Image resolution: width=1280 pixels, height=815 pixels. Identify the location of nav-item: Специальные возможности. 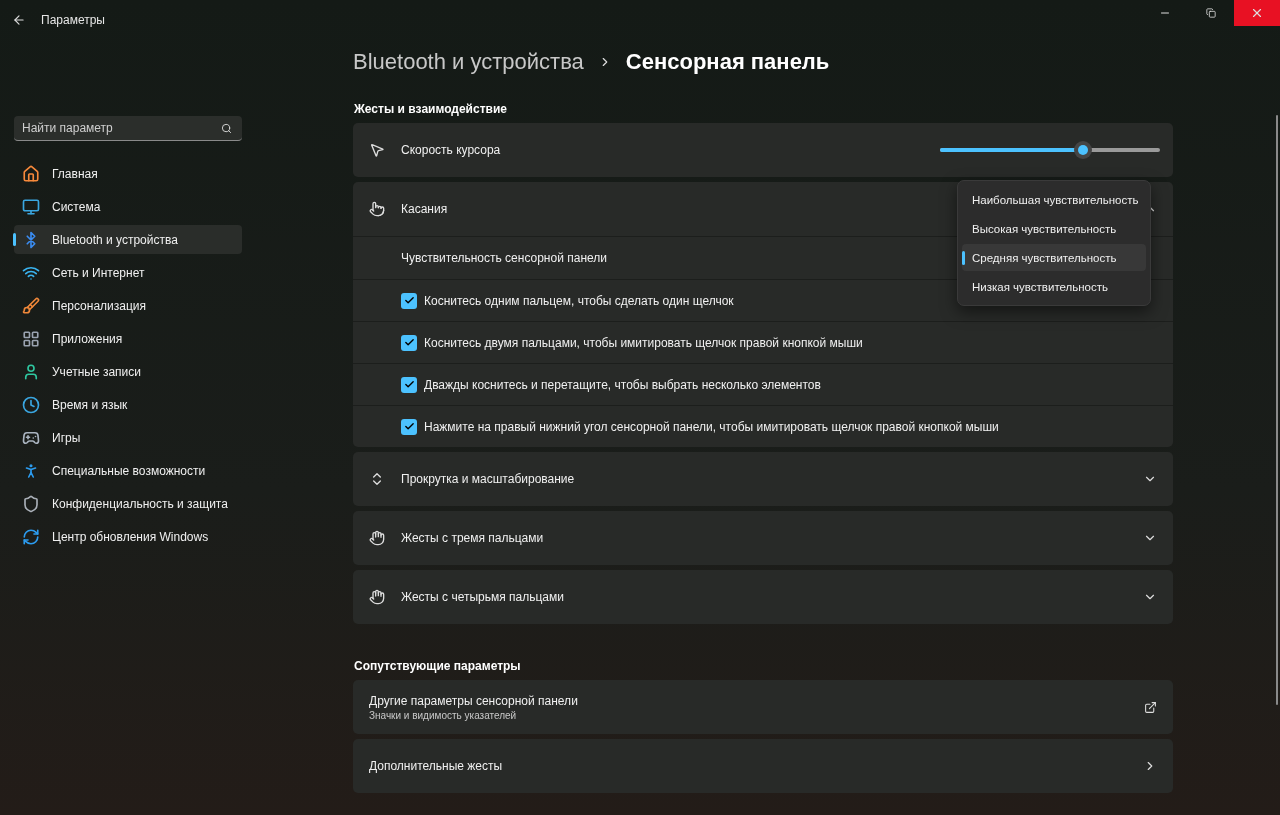
(128, 470).